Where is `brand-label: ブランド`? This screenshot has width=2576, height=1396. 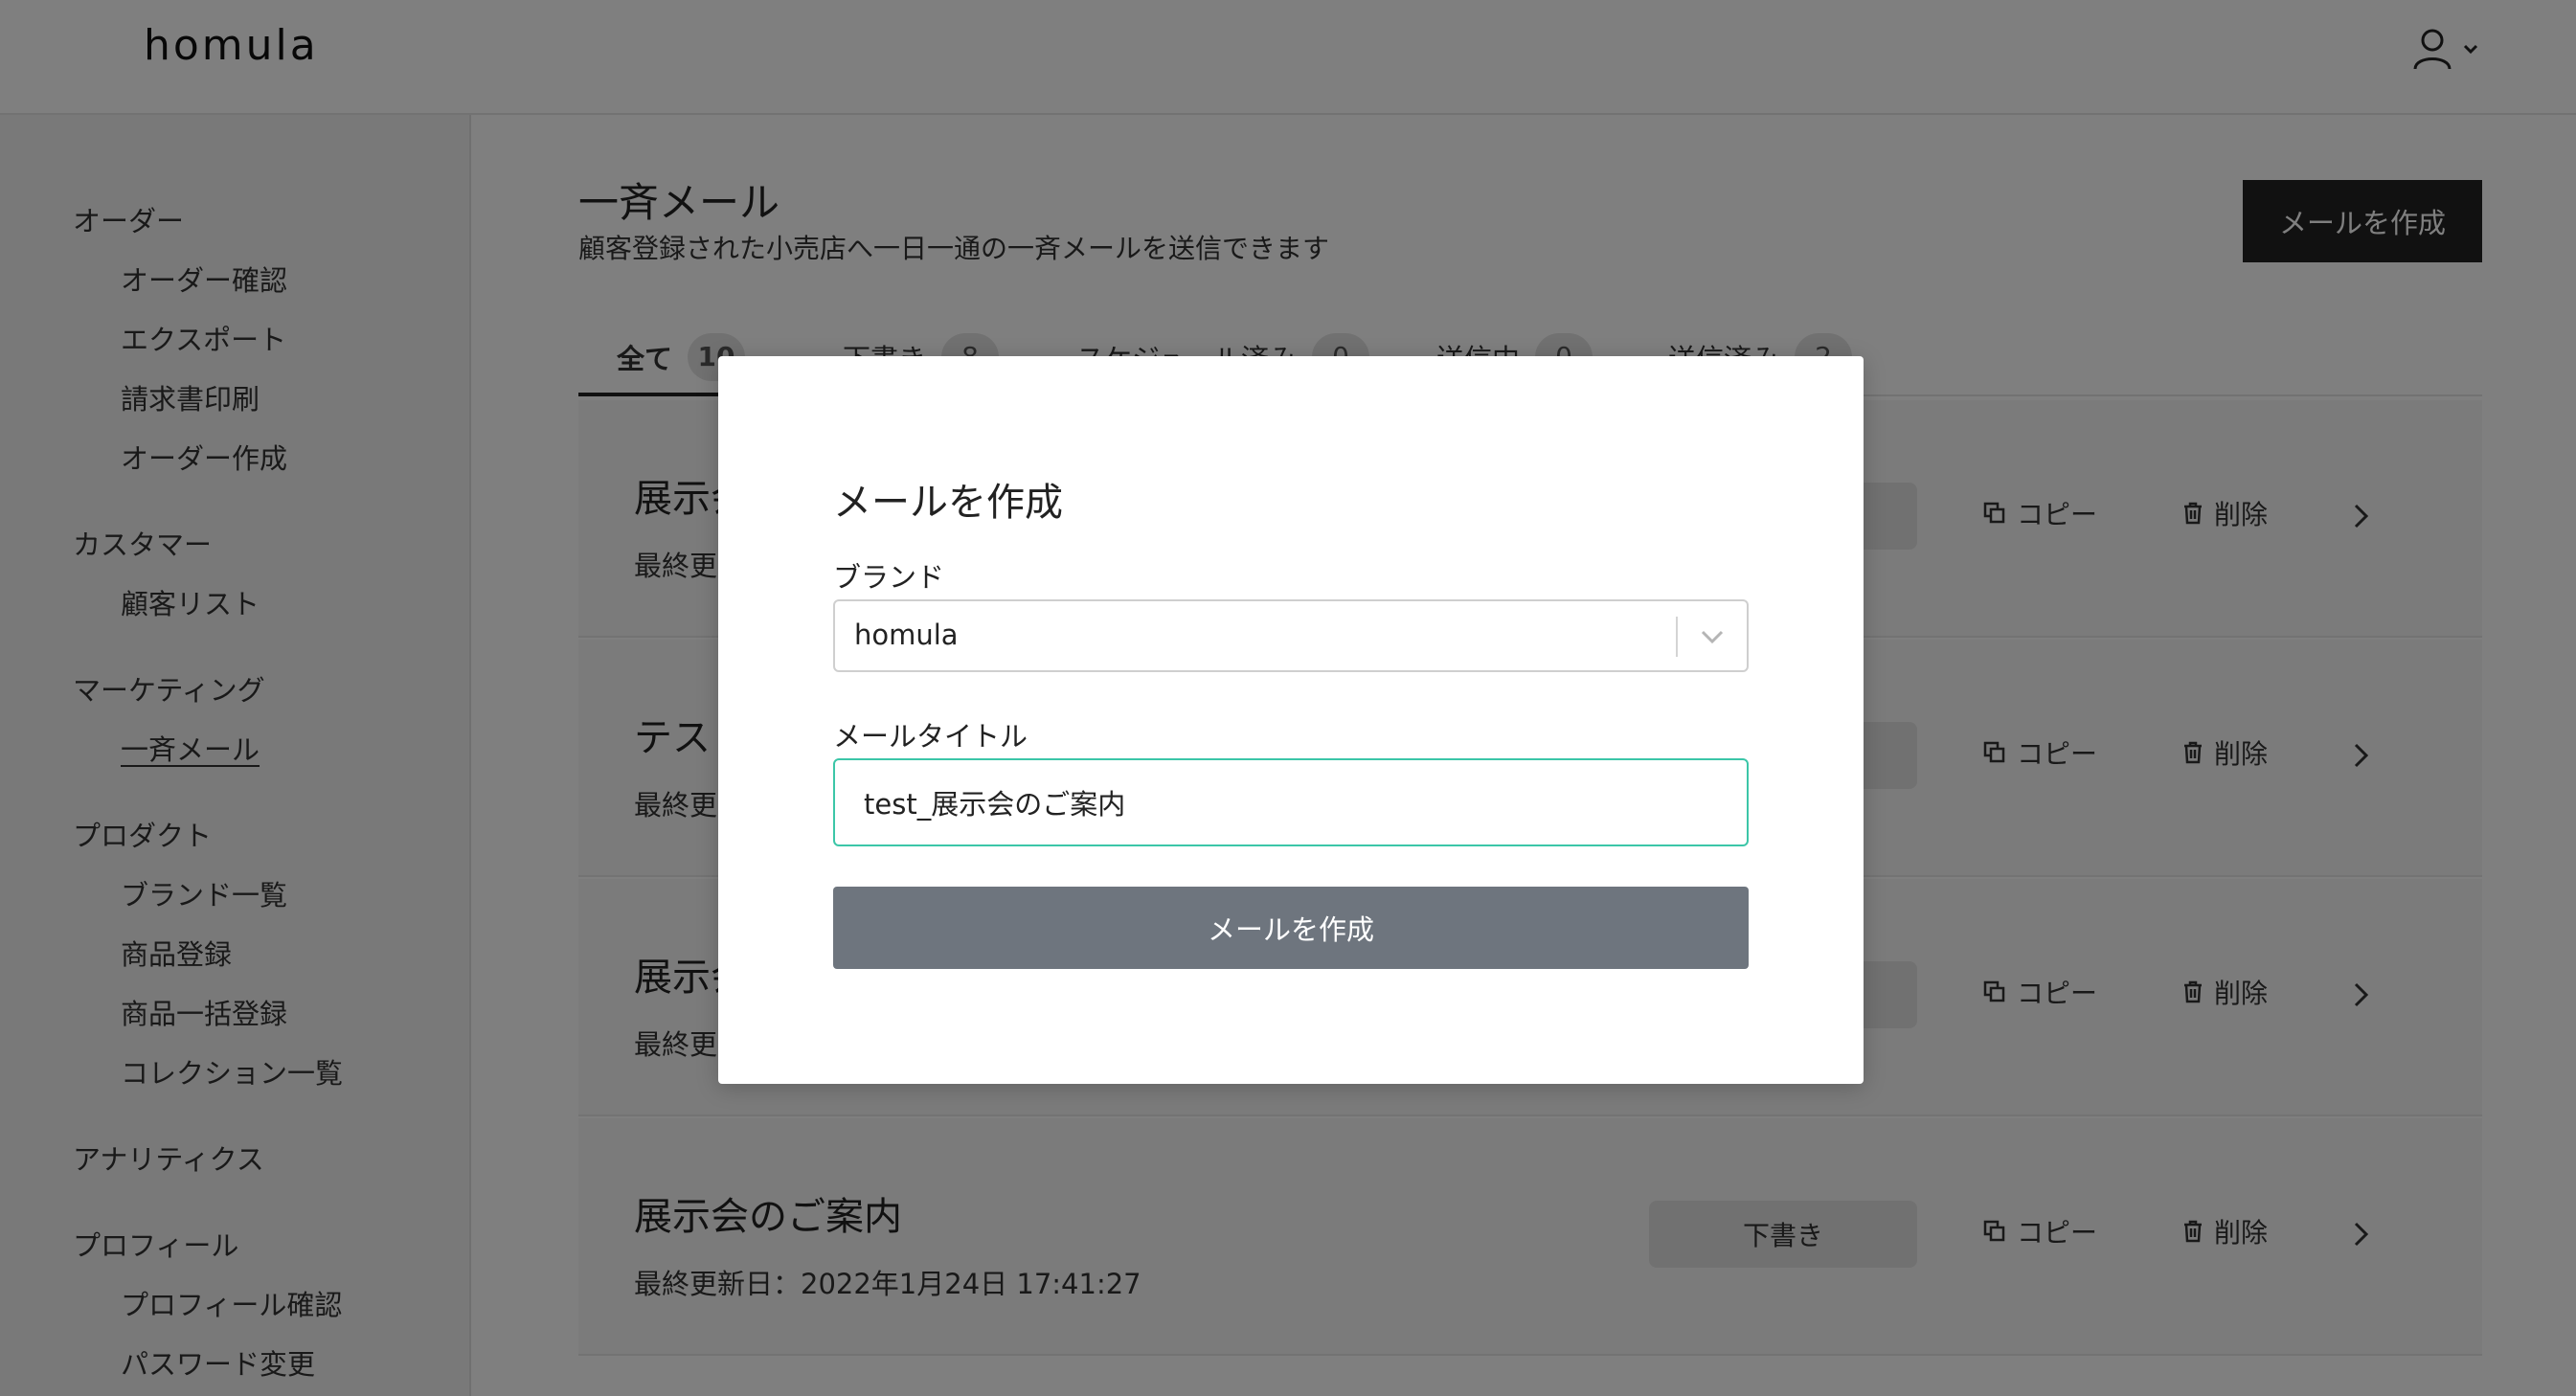 brand-label: ブランド is located at coordinates (889, 577).